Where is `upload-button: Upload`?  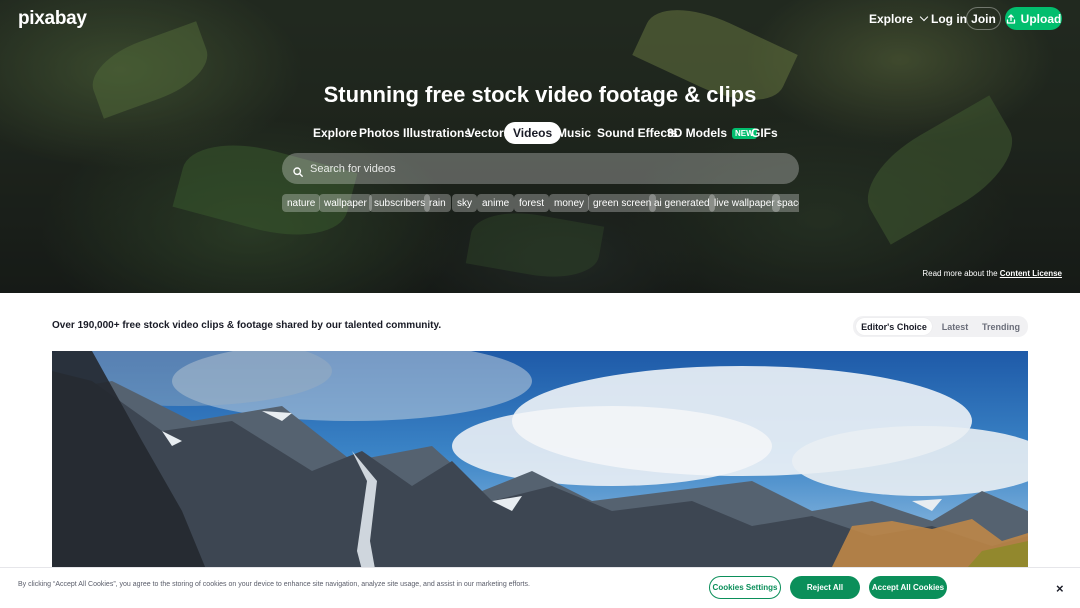 upload-button: Upload is located at coordinates (1033, 18).